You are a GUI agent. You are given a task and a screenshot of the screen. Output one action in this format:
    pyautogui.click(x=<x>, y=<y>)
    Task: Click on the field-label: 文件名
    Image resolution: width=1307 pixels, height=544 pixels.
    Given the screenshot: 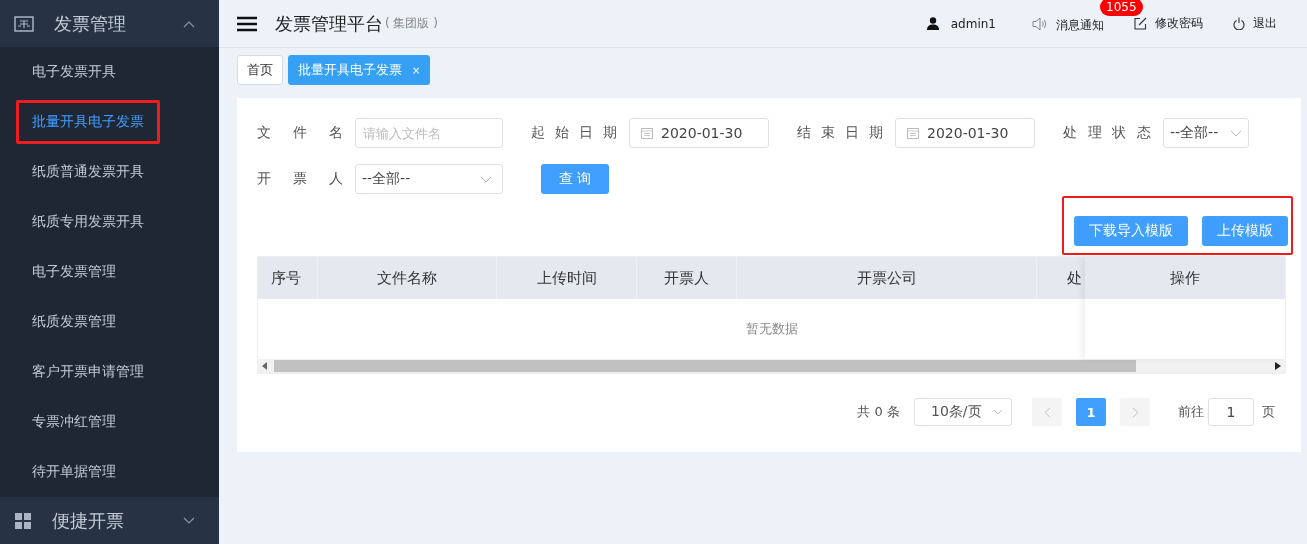 What is the action you would take?
    pyautogui.click(x=300, y=133)
    